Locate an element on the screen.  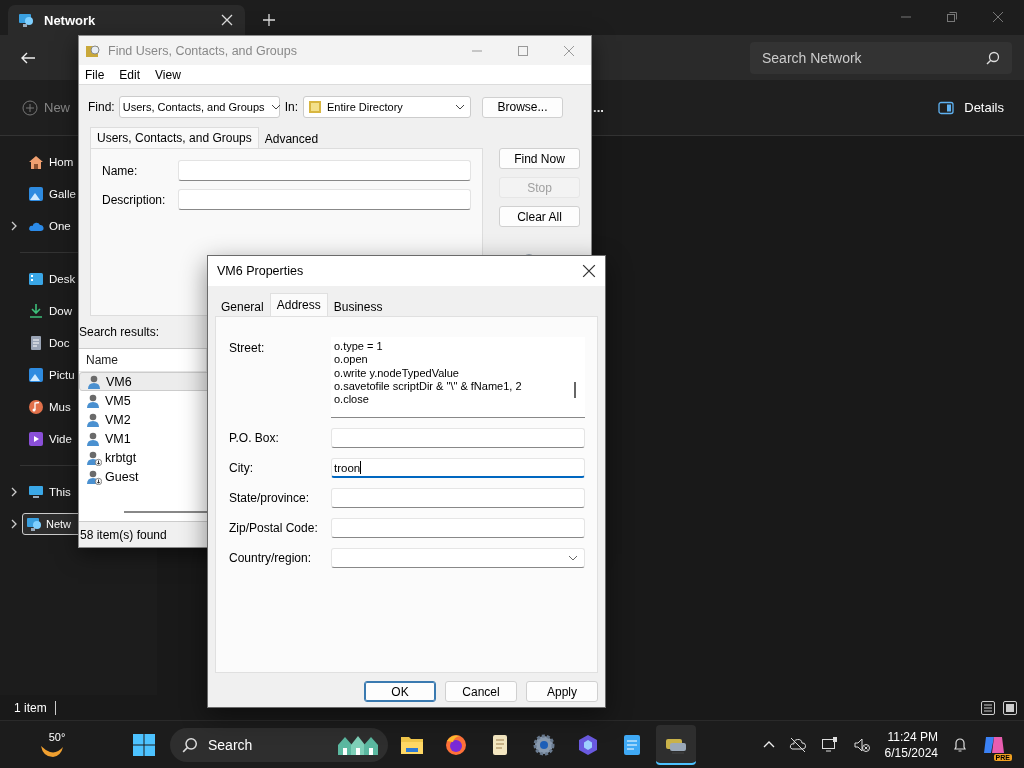
field-label: In: is located at coordinates (291, 107).